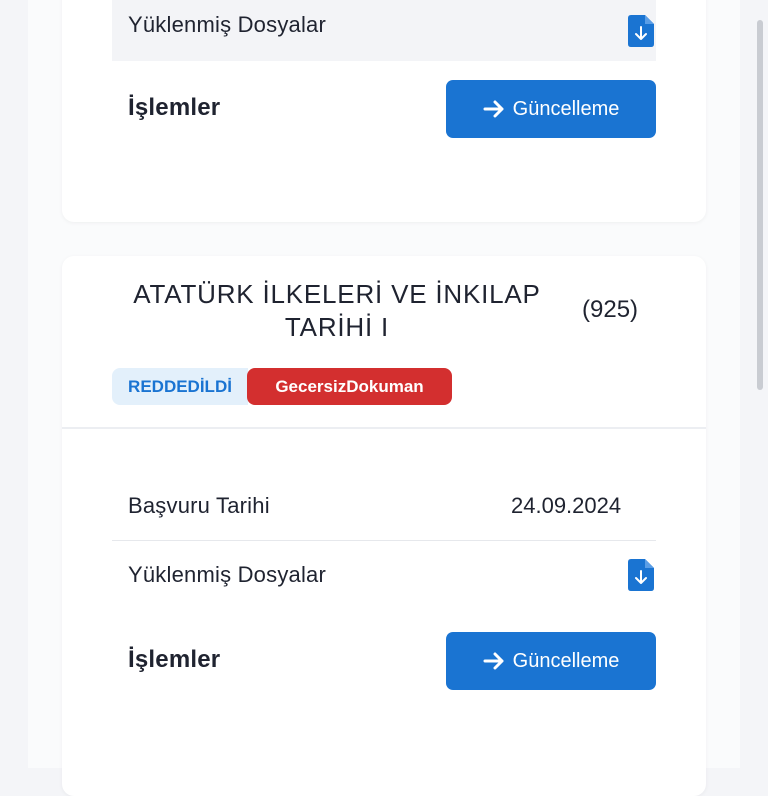 The image size is (768, 796). Describe the element at coordinates (566, 505) in the screenshot. I see `application-date-value: 24.09.2024` at that location.